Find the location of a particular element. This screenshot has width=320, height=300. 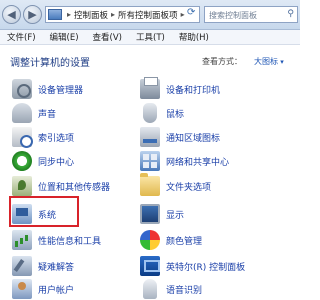

performance-icon is located at coordinates (22, 240).